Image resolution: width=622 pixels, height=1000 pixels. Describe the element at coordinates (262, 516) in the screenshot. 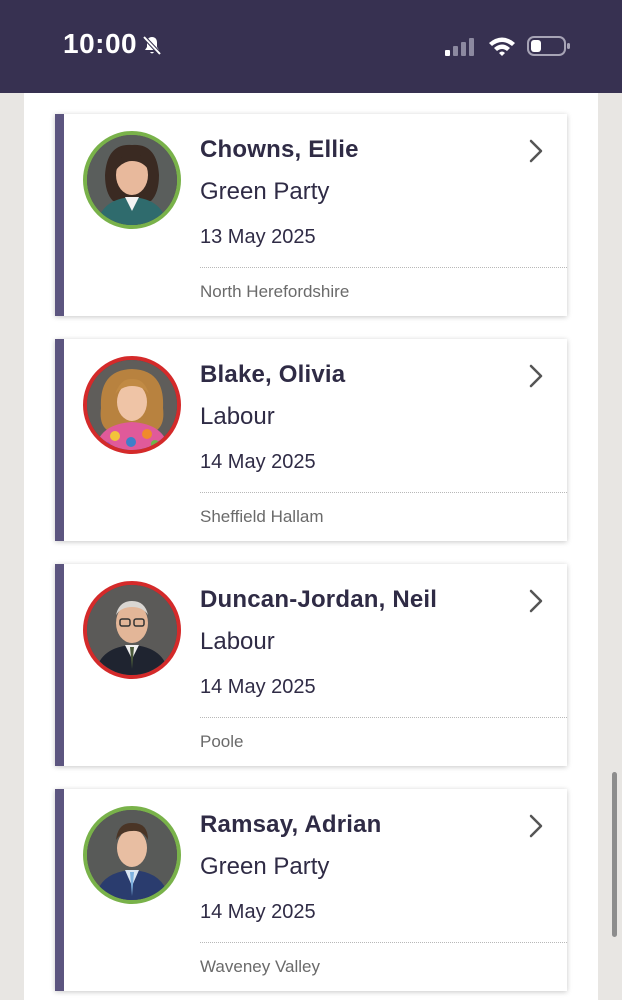

I see `member-constituency: Sheffield Hallam` at that location.